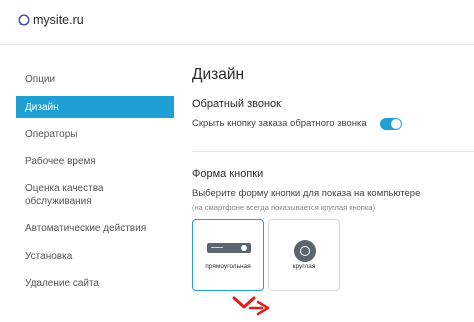  Describe the element at coordinates (95, 196) in the screenshot. I see `sidebar-item-quality-rating: Оценка качества обслуживания` at that location.